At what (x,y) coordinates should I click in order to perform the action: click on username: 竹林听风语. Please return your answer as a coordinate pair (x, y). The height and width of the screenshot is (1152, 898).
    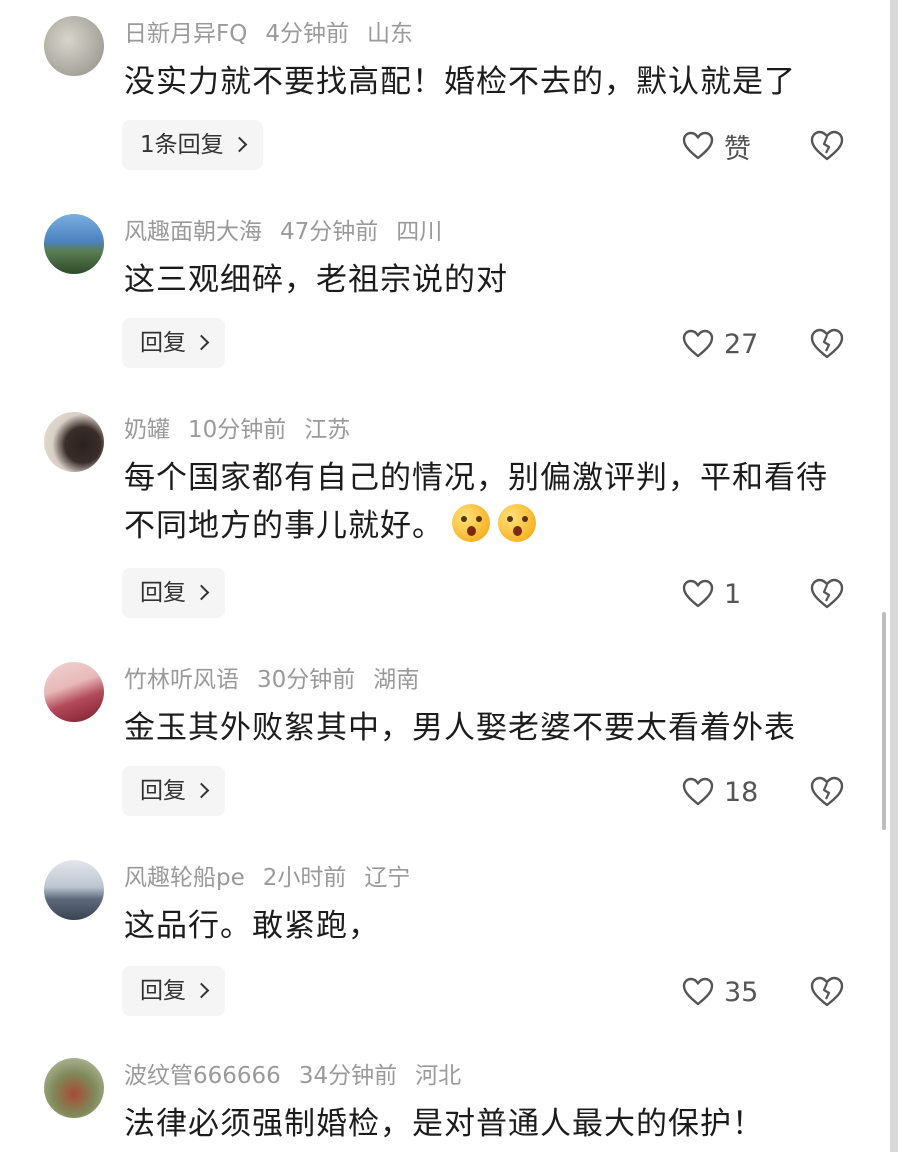
    Looking at the image, I should click on (181, 680).